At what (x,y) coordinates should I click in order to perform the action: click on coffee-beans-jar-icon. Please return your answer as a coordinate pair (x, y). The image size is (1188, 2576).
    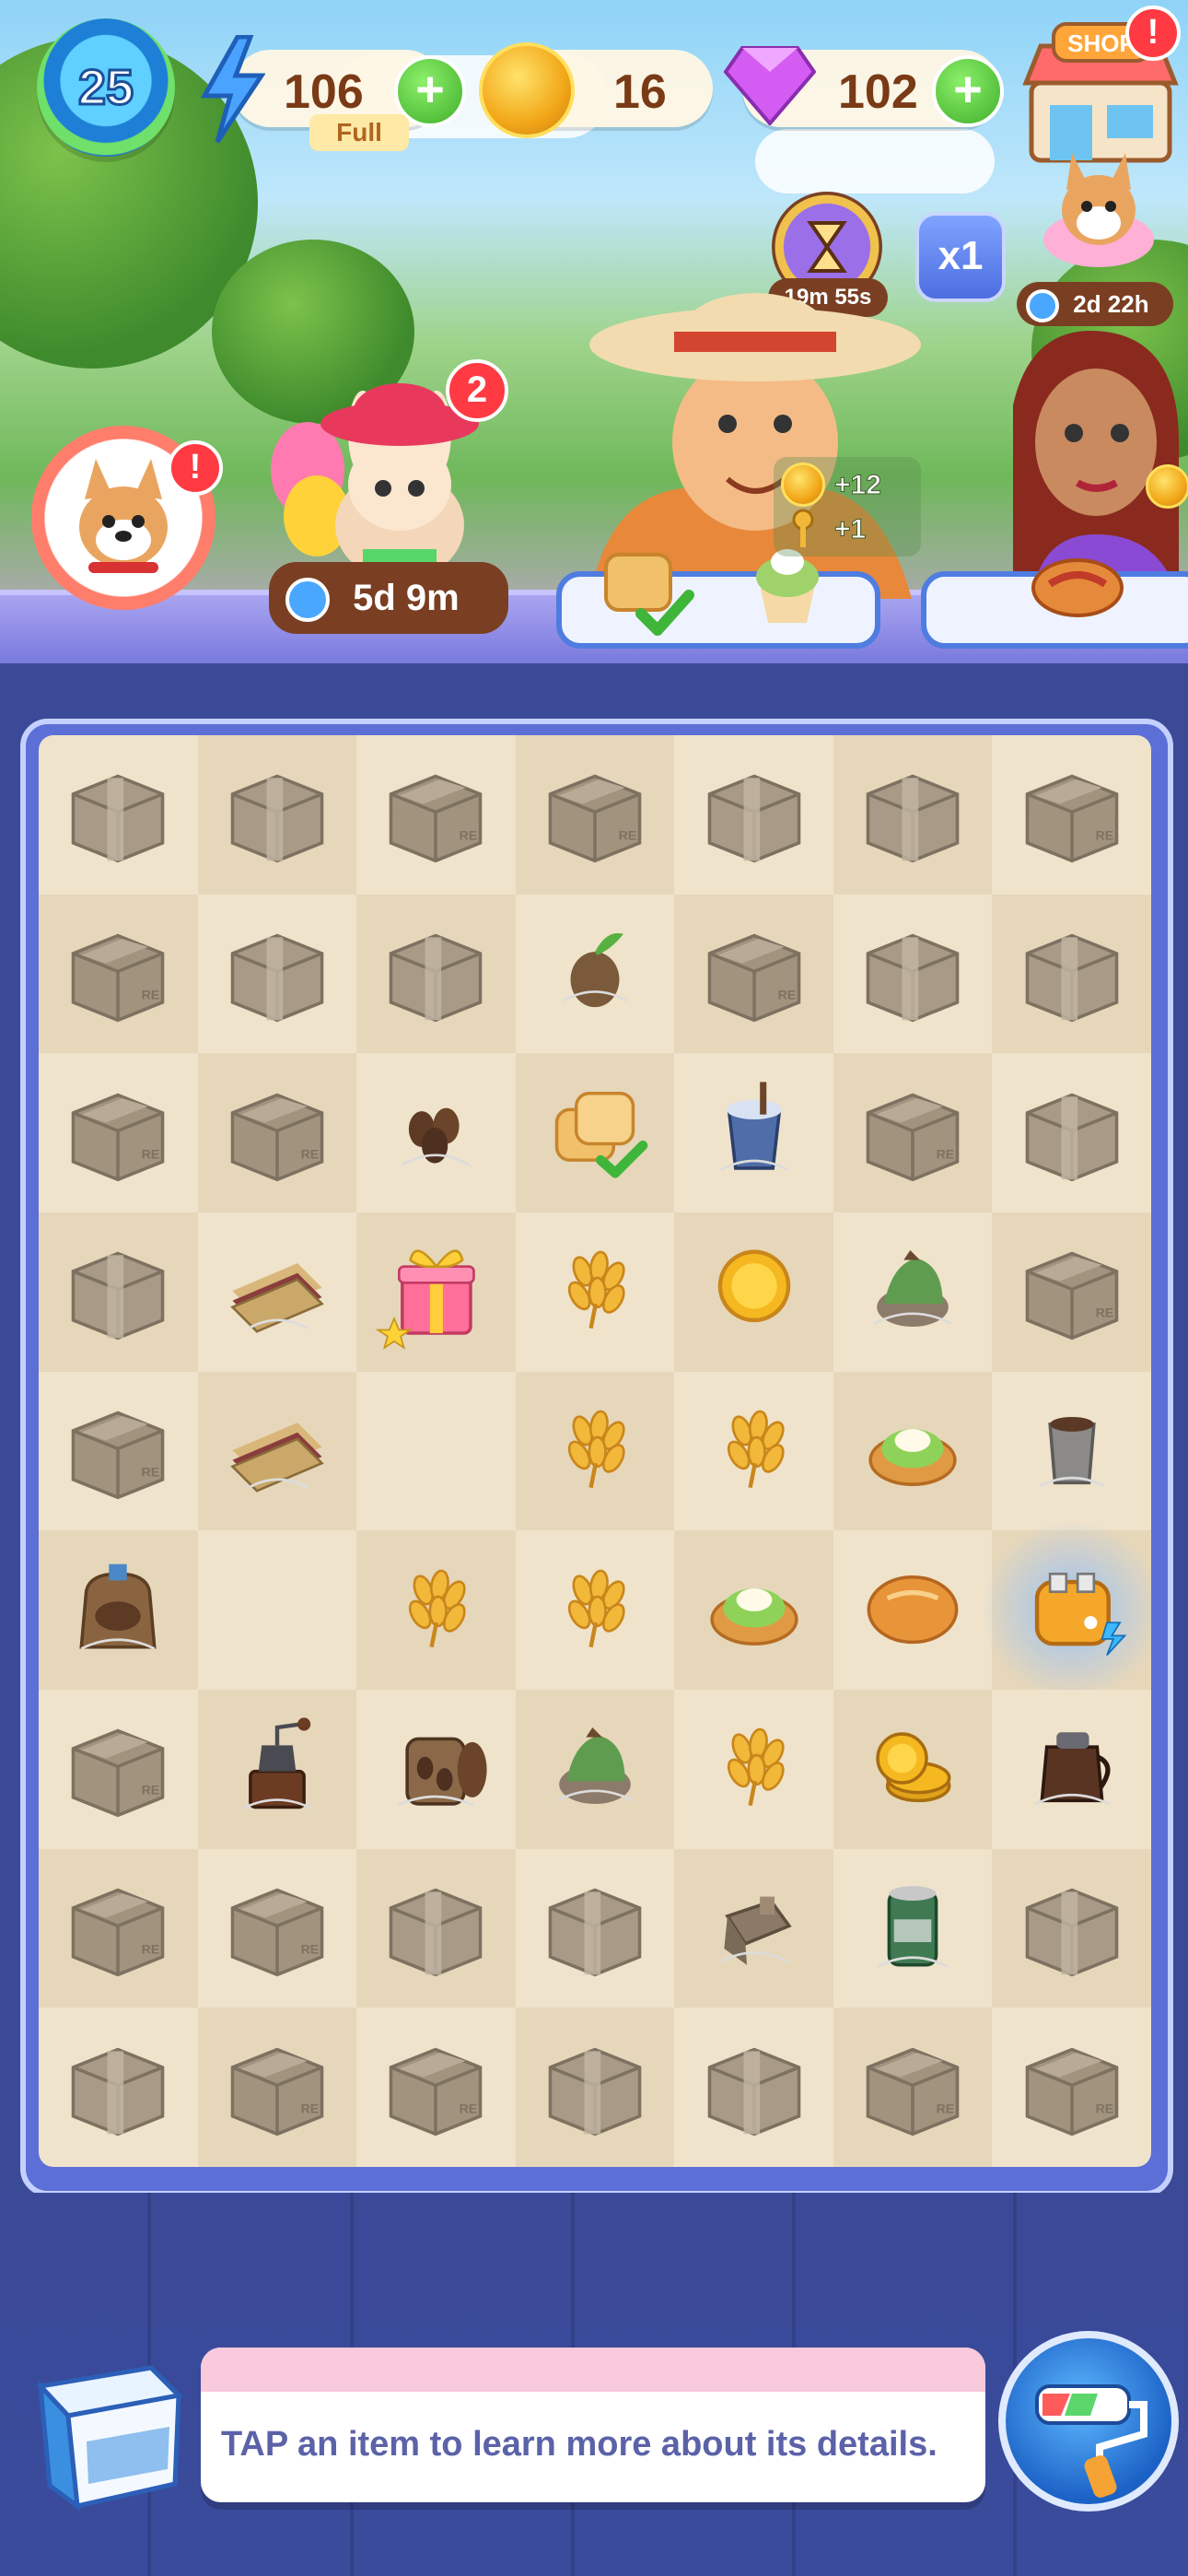
    Looking at the image, I should click on (436, 1769).